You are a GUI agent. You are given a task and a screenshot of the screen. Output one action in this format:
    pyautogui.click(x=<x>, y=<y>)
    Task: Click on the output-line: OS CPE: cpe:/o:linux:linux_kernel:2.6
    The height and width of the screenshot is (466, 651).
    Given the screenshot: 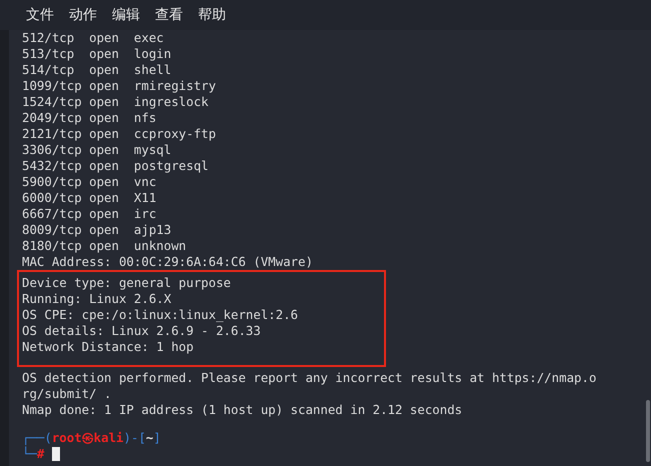 What is the action you would take?
    pyautogui.click(x=161, y=315)
    